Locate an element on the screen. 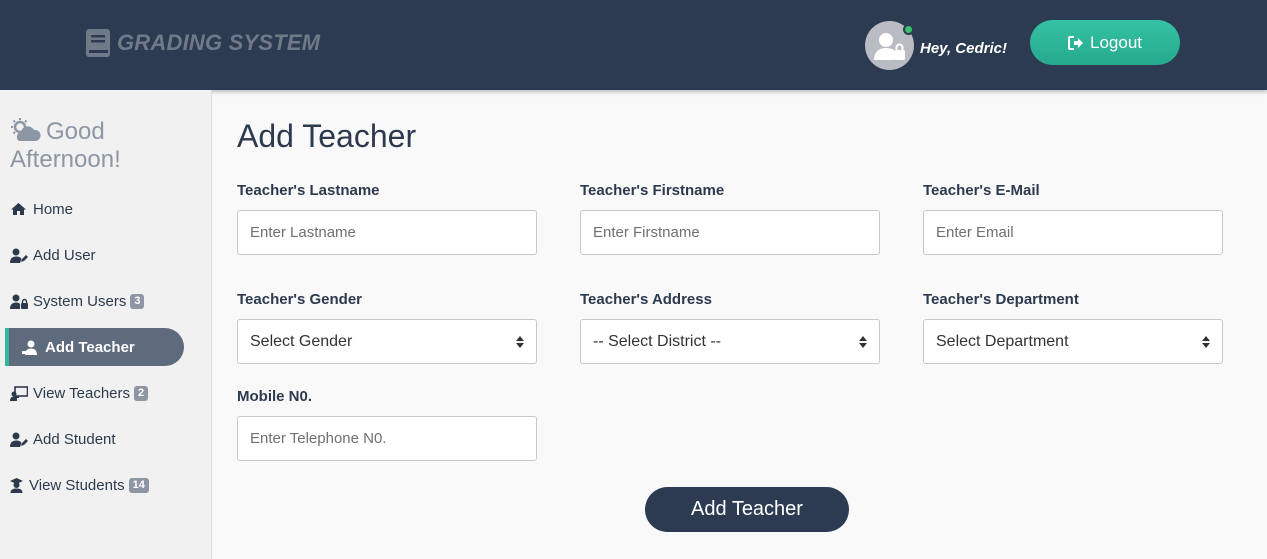 The height and width of the screenshot is (559, 1267). address-select: -- Select District -- is located at coordinates (730, 341).